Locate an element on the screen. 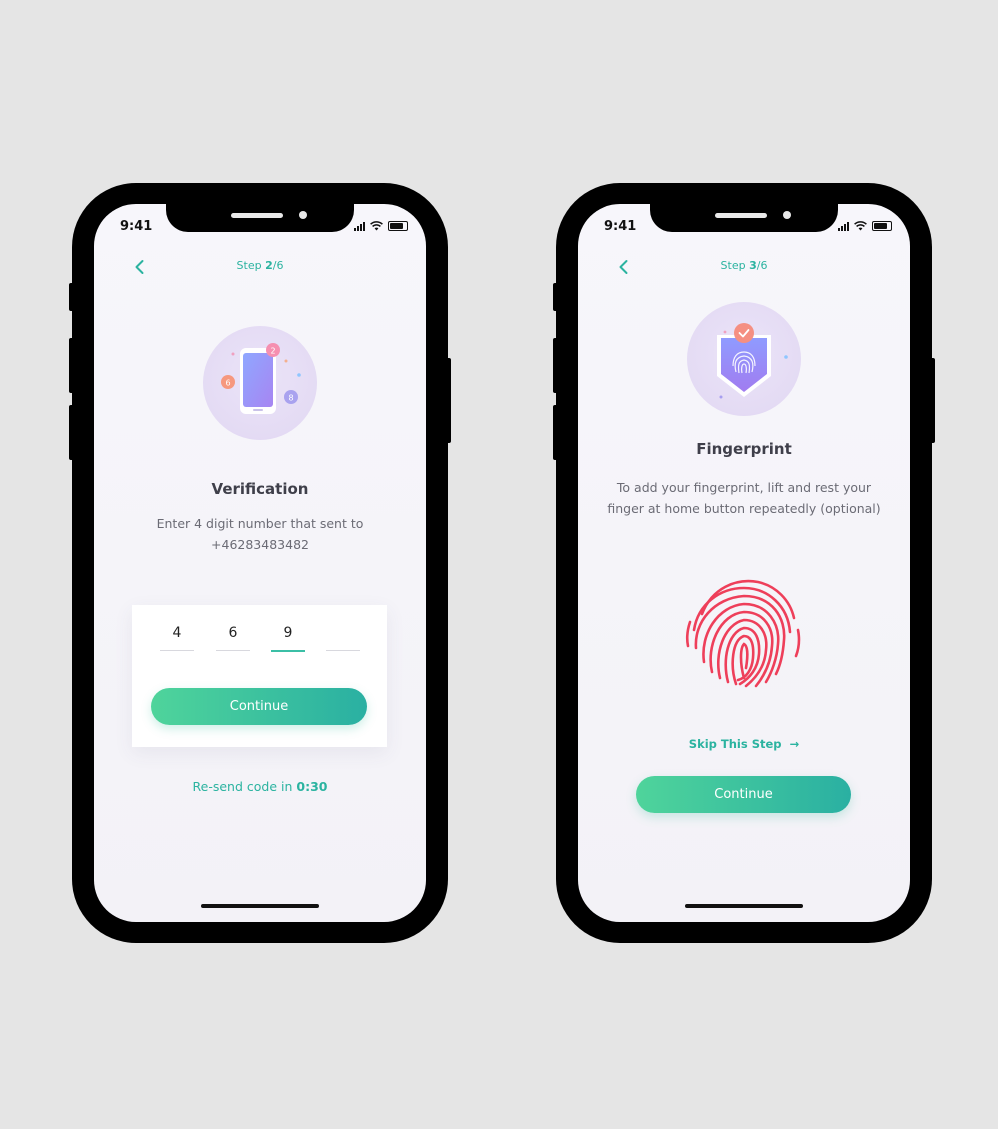 The image size is (998, 1129). code-digit-3: 9 is located at coordinates (288, 633).